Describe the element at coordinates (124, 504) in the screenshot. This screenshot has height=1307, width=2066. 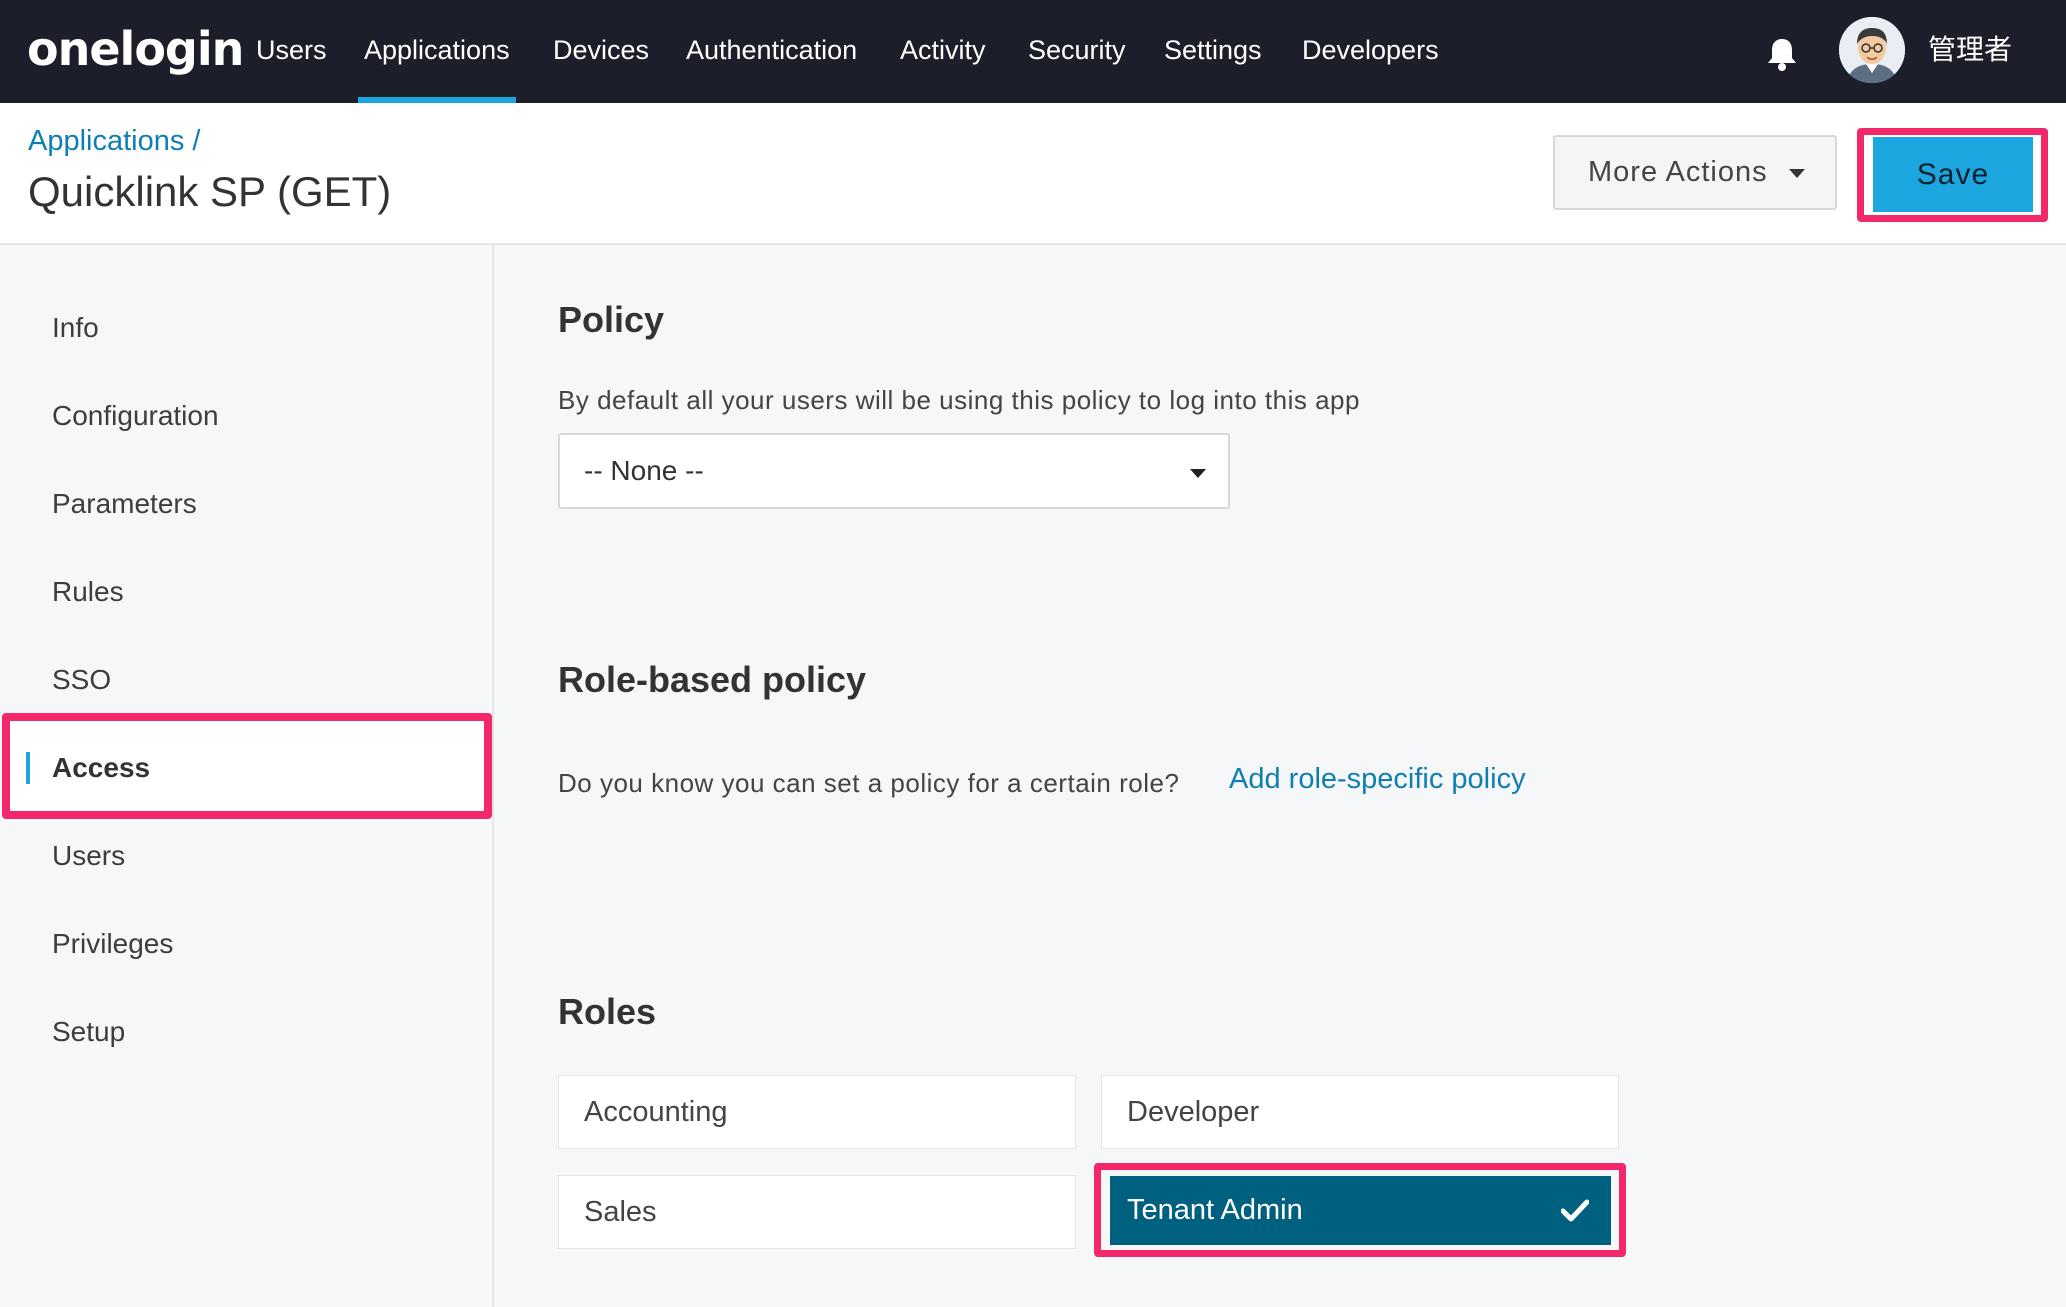
I see `sidebar-item-parameters: Parameters` at that location.